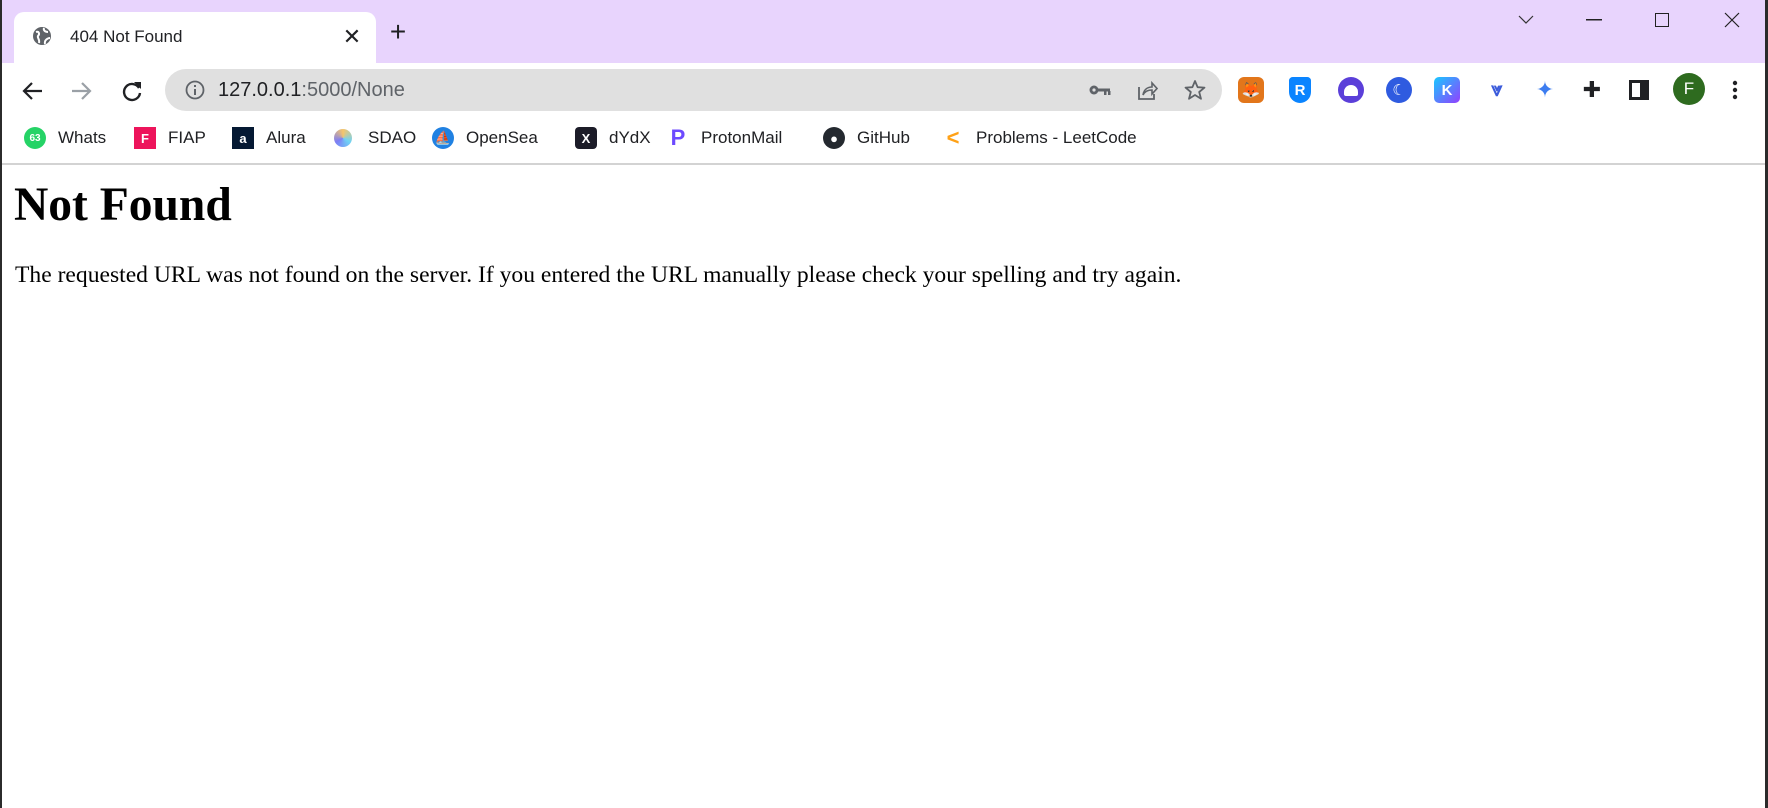 Image resolution: width=1768 pixels, height=808 pixels. What do you see at coordinates (678, 137) in the screenshot?
I see `protonmail-icon: P` at bounding box center [678, 137].